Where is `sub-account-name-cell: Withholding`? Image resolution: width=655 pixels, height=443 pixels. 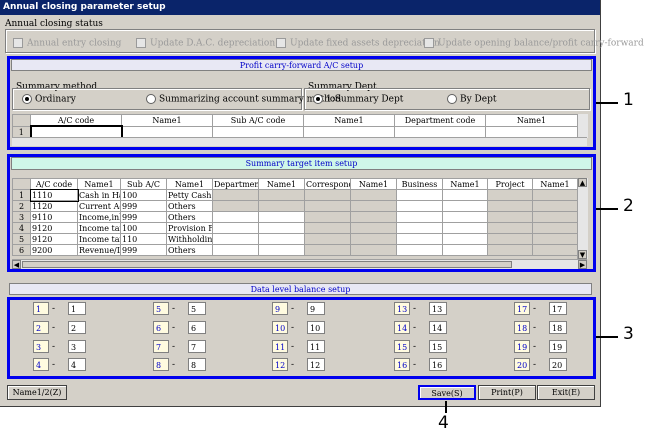
sub-account-name-cell: Withholding is located at coordinates (189, 239).